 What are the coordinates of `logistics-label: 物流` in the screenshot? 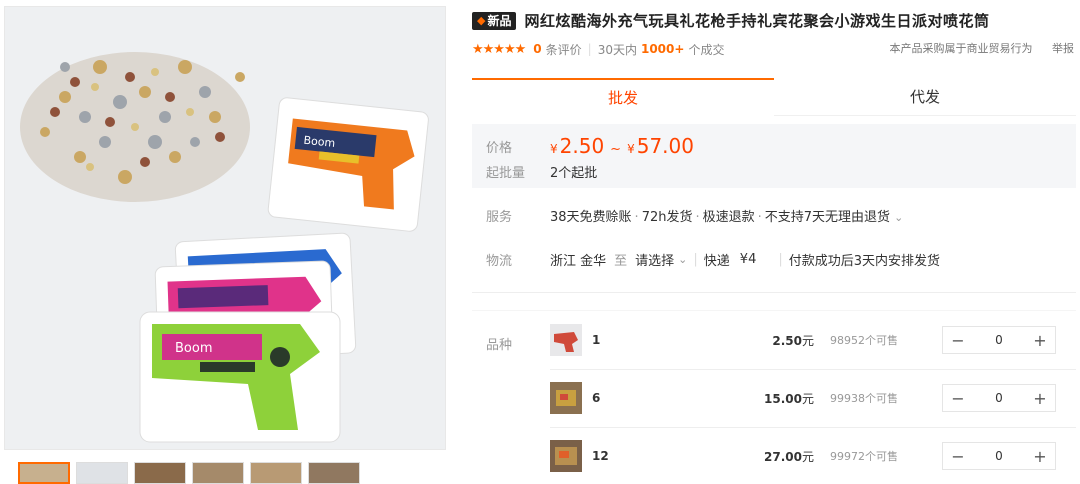 It's located at (499, 261).